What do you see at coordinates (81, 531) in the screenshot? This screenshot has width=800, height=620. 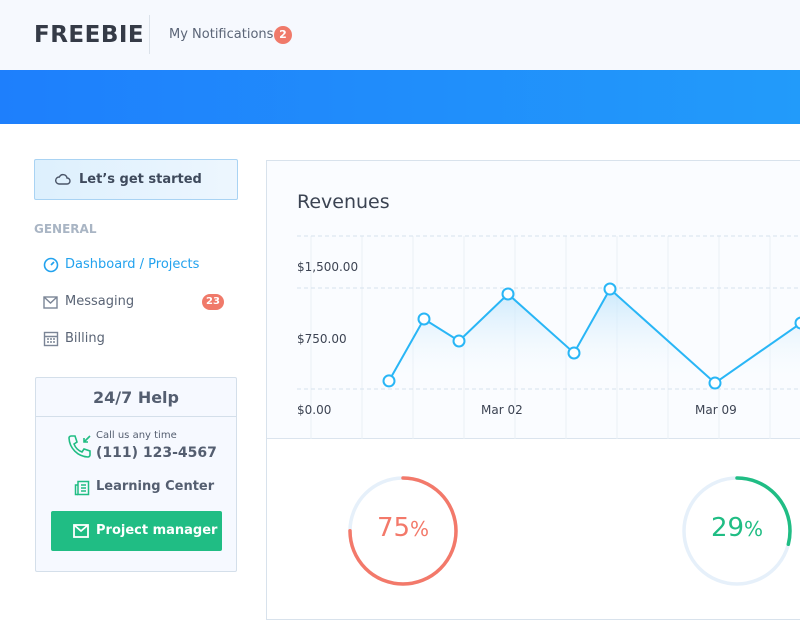 I see `mail-icon` at bounding box center [81, 531].